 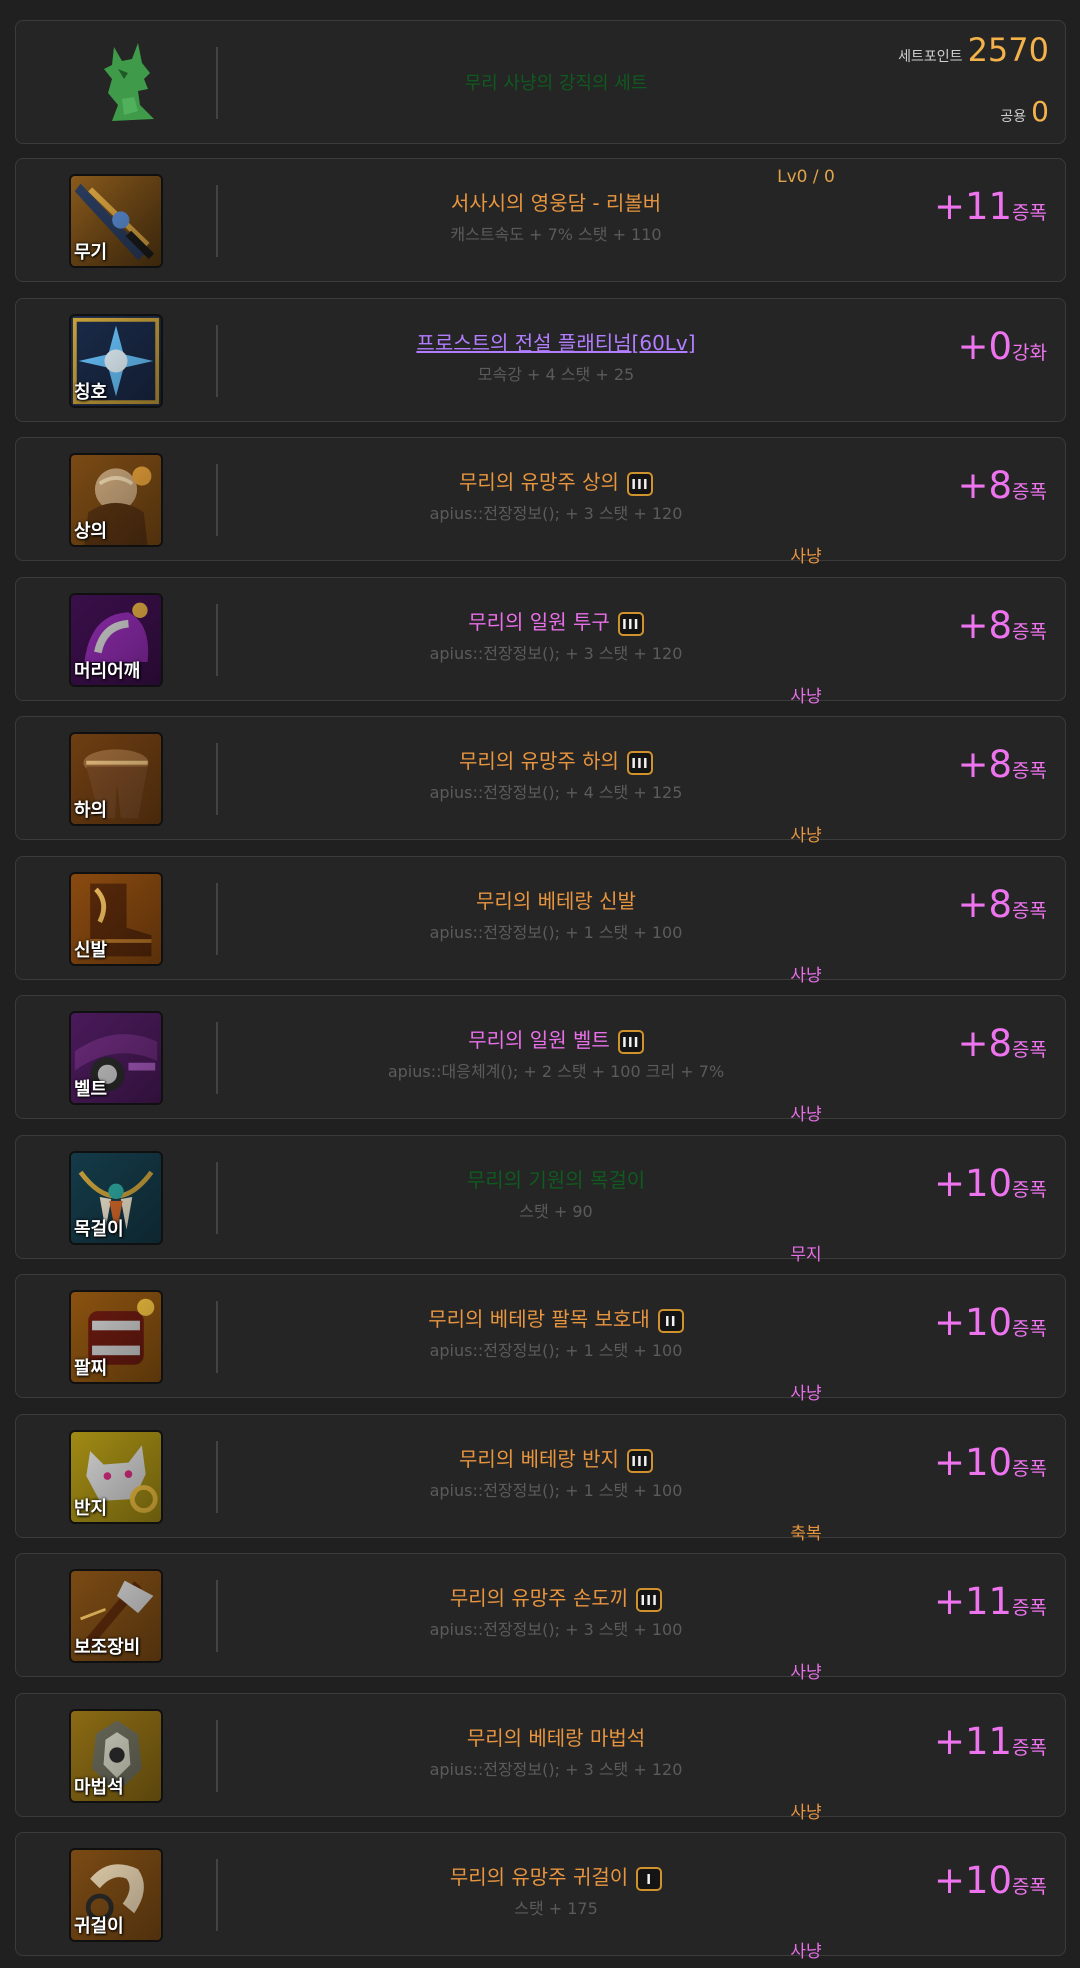 I want to click on tier-badge: I, so click(x=649, y=1878).